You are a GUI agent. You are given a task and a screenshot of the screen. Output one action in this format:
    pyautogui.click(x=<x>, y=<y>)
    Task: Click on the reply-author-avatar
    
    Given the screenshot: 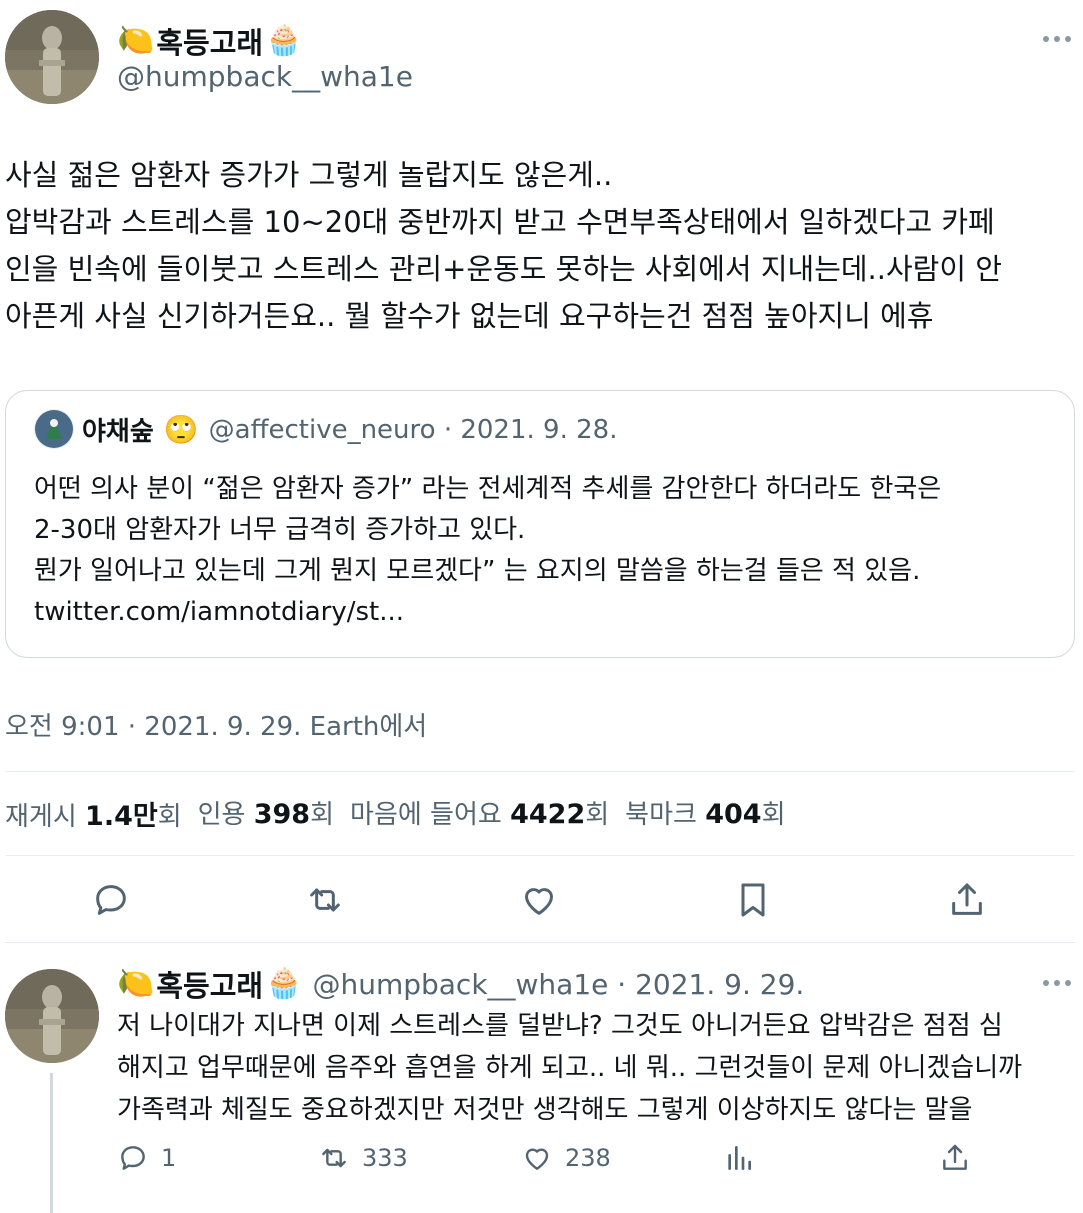 What is the action you would take?
    pyautogui.click(x=52, y=1016)
    